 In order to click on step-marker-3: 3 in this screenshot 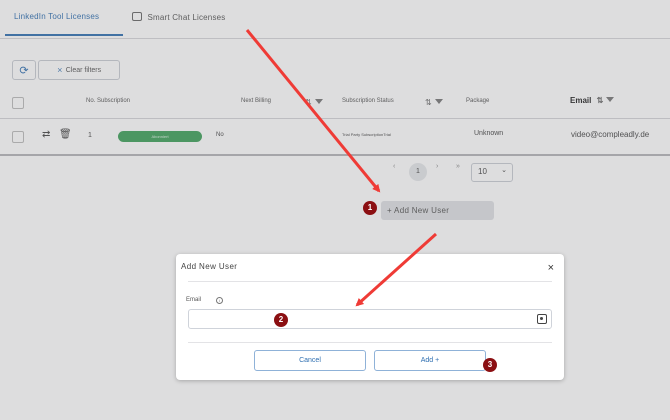, I will do `click(490, 365)`.